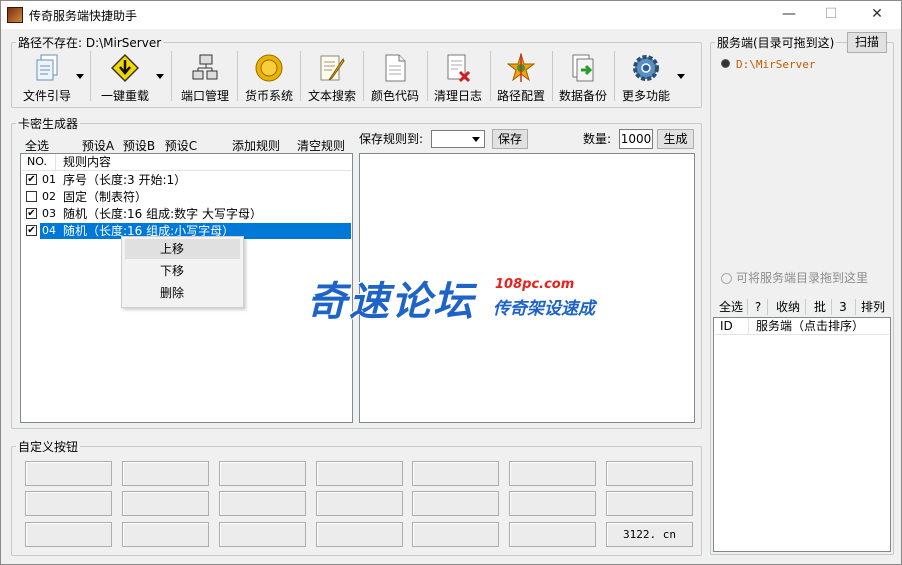 The width and height of the screenshot is (902, 565). Describe the element at coordinates (47, 67) in the screenshot. I see `files-icon` at that location.